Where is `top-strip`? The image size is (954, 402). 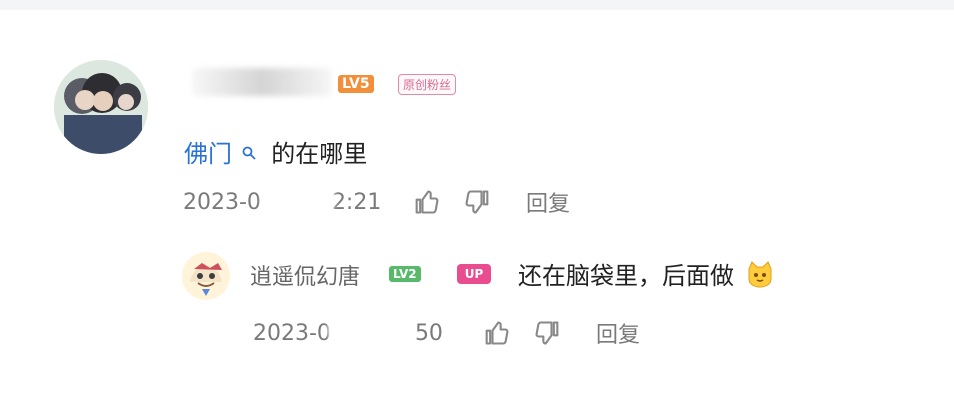
top-strip is located at coordinates (477, 5).